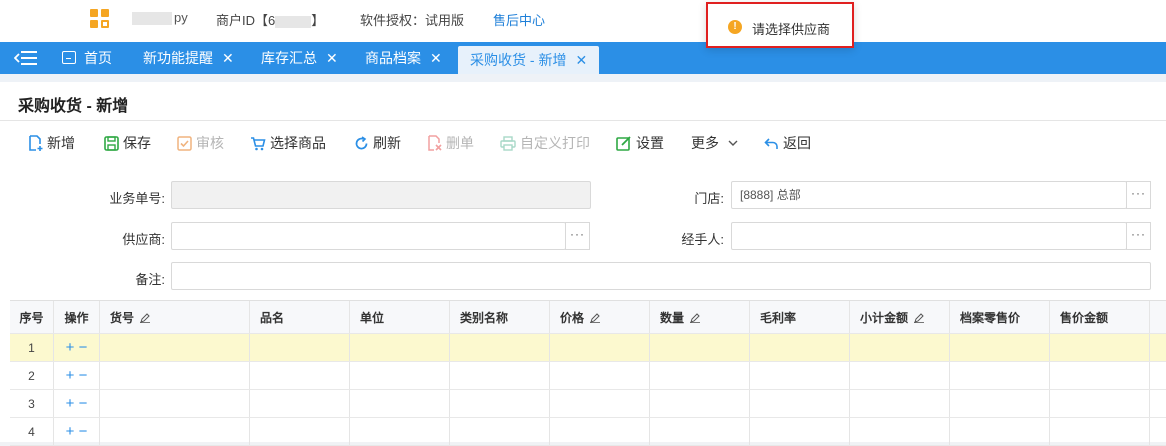 Image resolution: width=1166 pixels, height=446 pixels. Describe the element at coordinates (377, 143) in the screenshot. I see `refresh-button: 刷新` at that location.